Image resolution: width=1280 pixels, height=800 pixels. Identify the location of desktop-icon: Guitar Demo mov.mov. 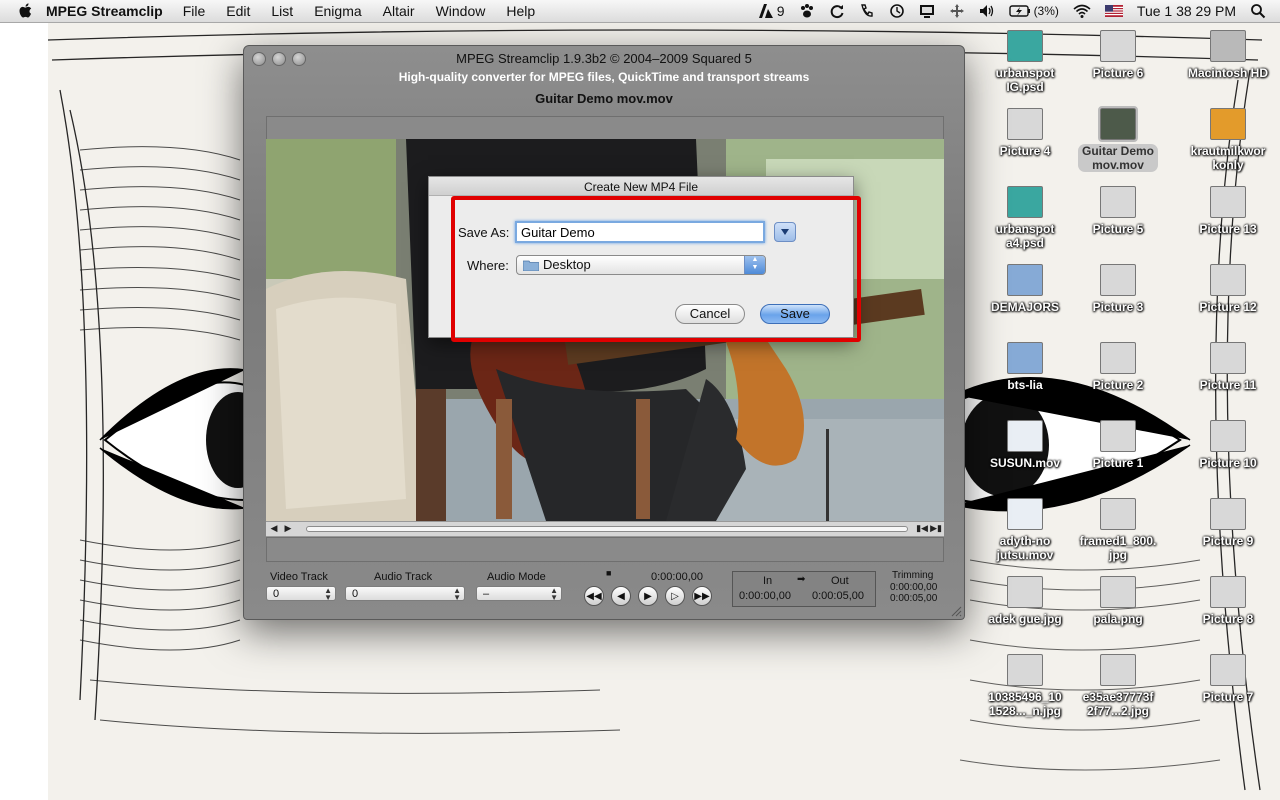
(1118, 139).